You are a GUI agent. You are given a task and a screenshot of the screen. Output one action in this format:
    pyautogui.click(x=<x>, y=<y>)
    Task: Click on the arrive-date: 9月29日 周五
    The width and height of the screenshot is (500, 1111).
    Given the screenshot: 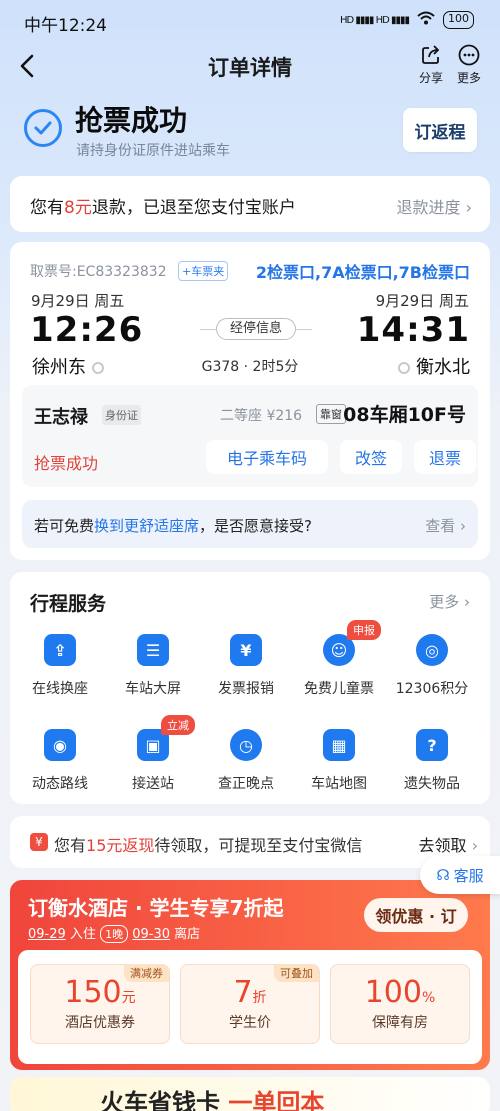 What is the action you would take?
    pyautogui.click(x=422, y=301)
    